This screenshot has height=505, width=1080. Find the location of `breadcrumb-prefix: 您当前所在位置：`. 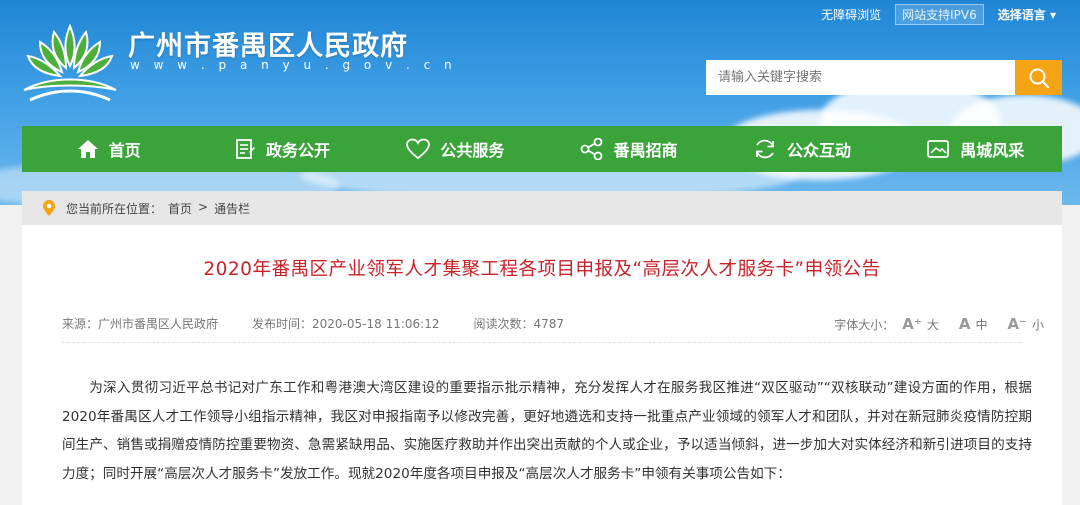

breadcrumb-prefix: 您当前所在位置： is located at coordinates (114, 208).